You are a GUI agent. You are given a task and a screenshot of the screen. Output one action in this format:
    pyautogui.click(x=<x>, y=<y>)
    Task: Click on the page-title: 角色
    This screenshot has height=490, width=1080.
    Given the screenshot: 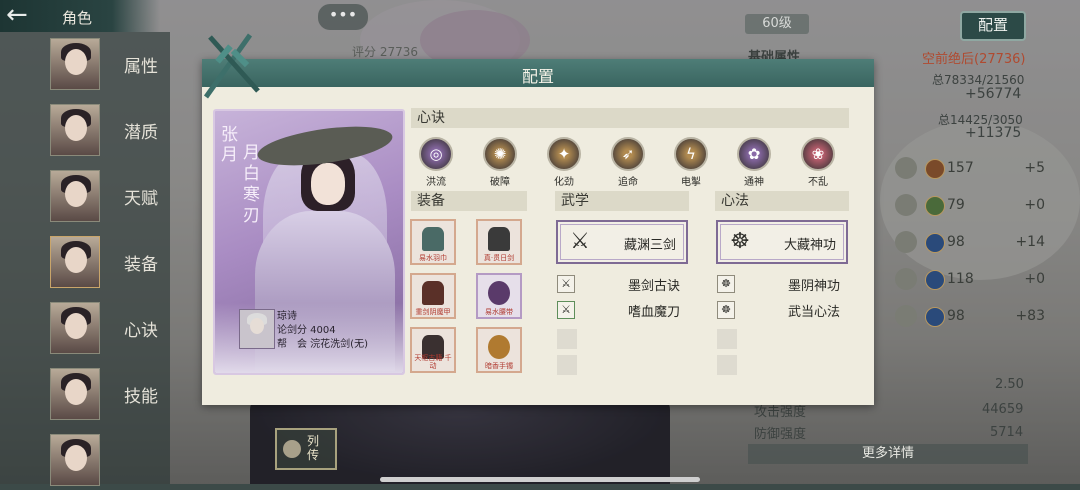 What is the action you would take?
    pyautogui.click(x=77, y=18)
    